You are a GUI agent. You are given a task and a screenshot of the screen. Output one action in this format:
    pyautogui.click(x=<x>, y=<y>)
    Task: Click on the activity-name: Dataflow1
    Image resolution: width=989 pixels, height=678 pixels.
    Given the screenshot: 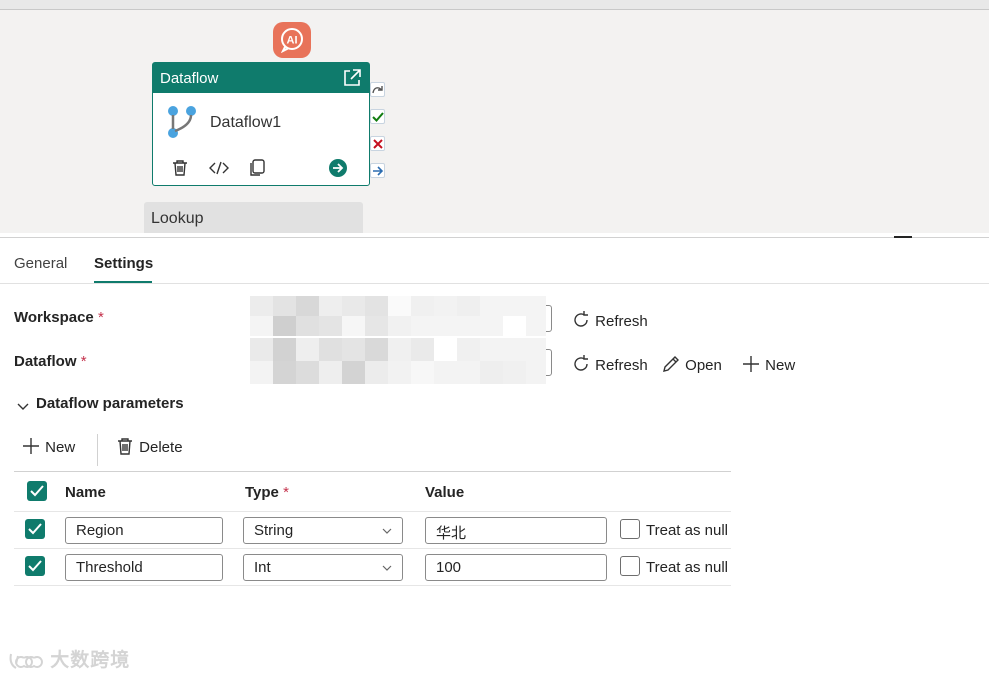 What is the action you would take?
    pyautogui.click(x=246, y=122)
    